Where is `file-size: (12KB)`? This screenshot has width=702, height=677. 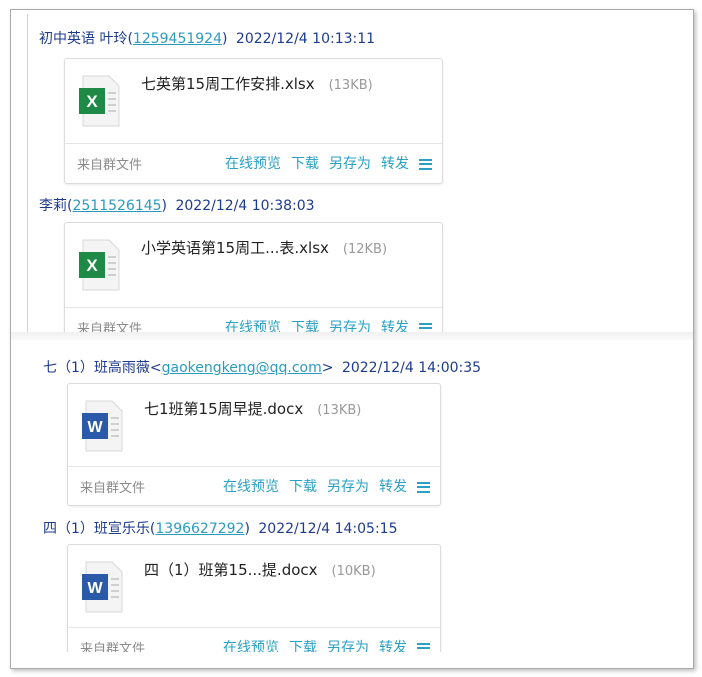
file-size: (12KB) is located at coordinates (365, 249).